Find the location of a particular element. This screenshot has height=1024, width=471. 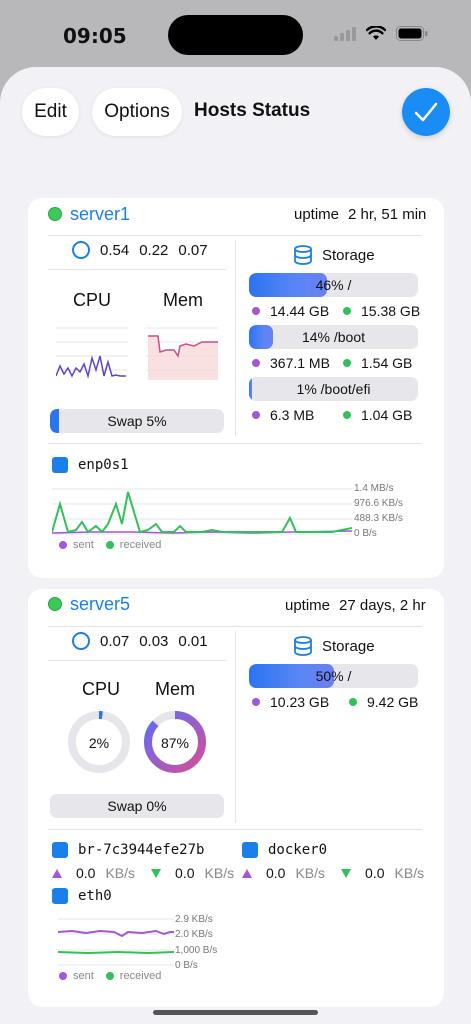

home-indicator is located at coordinates (235, 1012).